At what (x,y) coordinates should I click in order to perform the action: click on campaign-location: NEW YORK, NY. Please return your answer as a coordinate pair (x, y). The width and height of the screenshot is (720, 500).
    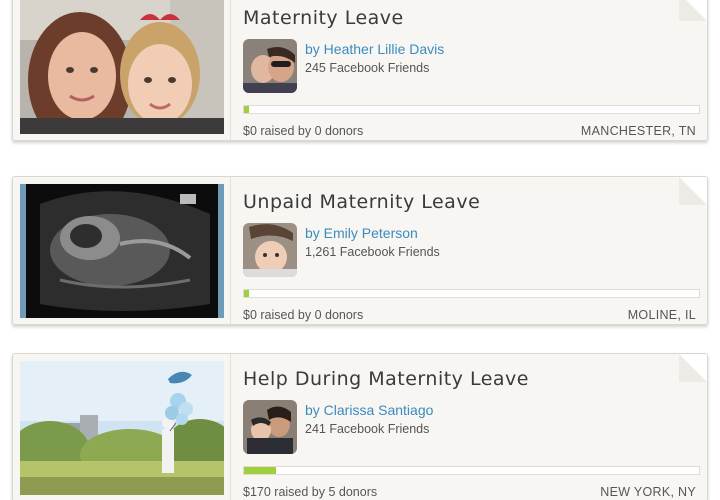
    Looking at the image, I should click on (648, 492).